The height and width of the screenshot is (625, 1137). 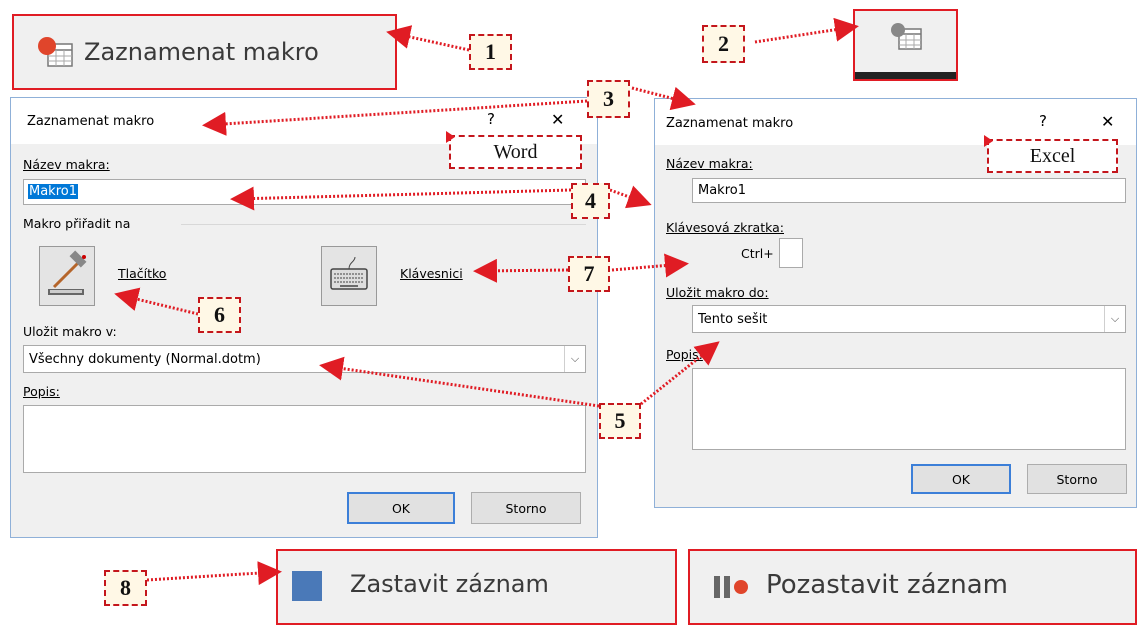 I want to click on word-description-label: Popis:, so click(x=41, y=391).